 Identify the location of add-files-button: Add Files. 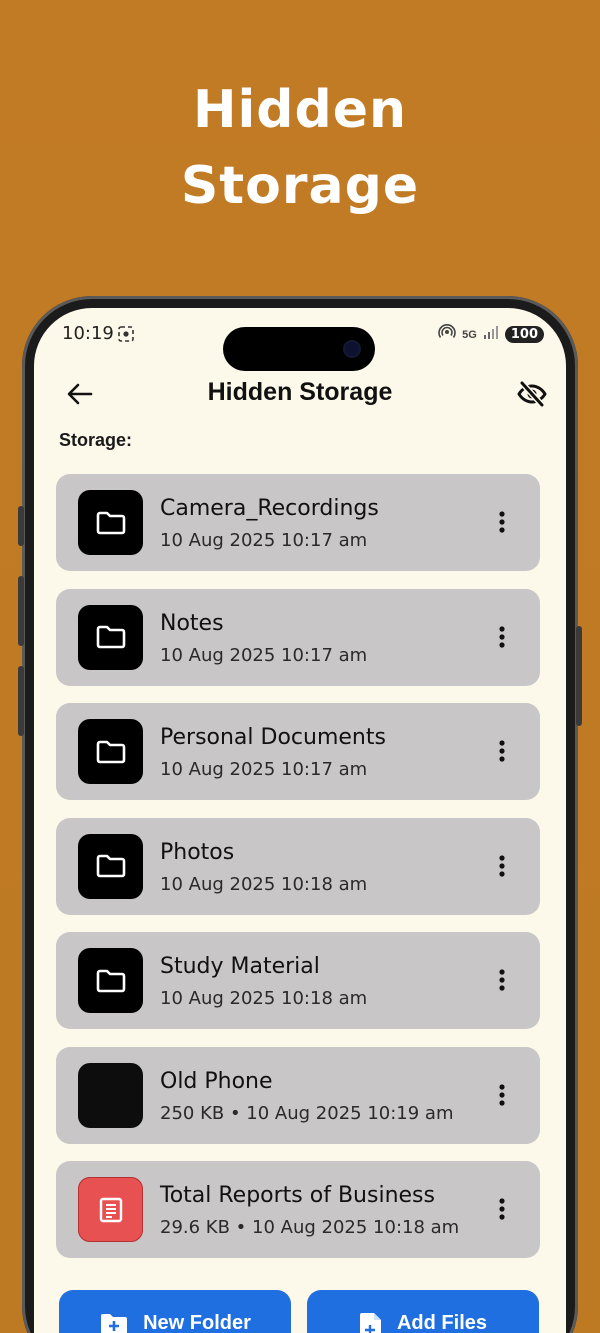
(423, 1311).